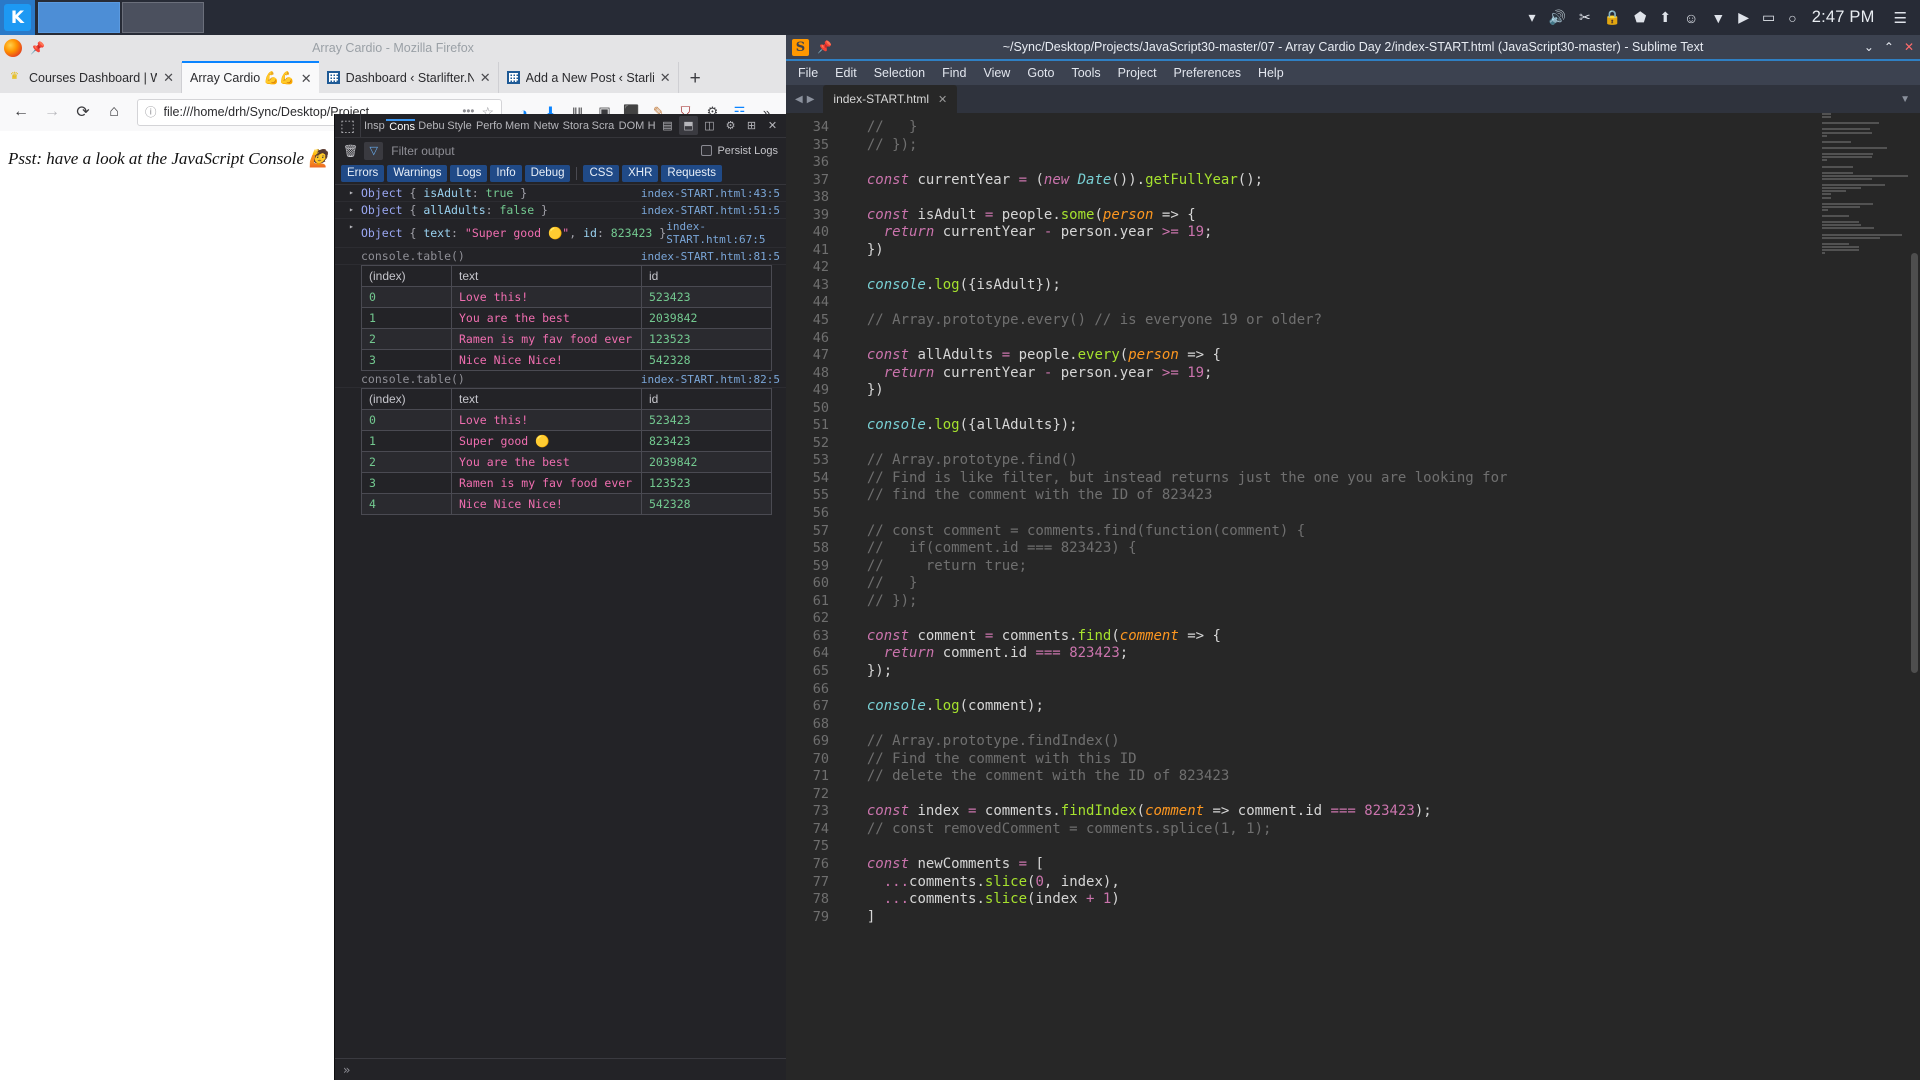 This screenshot has width=1920, height=1080. What do you see at coordinates (1385, 567) in the screenshot?
I see `code-line: // return true;` at bounding box center [1385, 567].